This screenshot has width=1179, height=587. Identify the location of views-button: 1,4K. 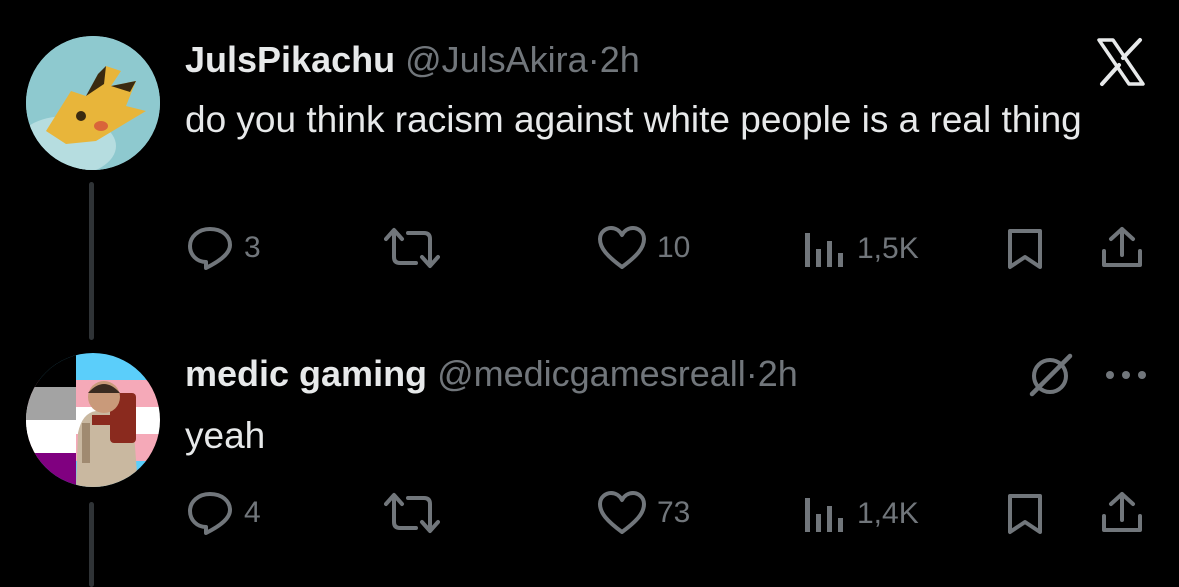
(861, 514).